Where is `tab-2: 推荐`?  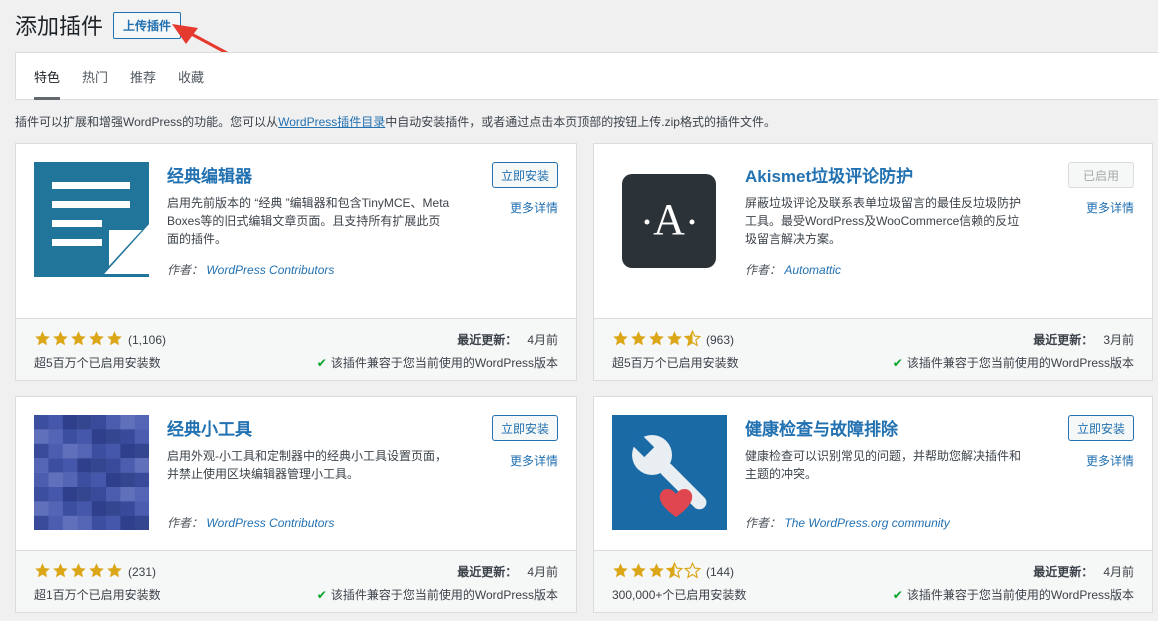
tab-2: 推荐 is located at coordinates (143, 76).